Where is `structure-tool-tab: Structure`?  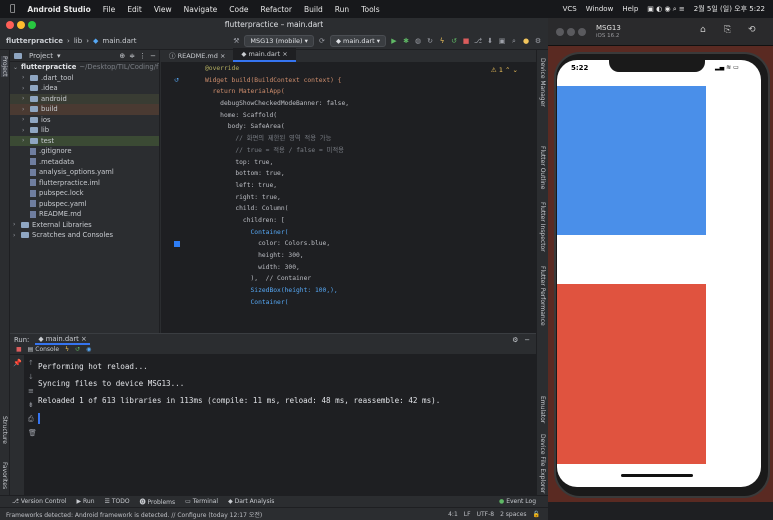
structure-tool-tab: Structure is located at coordinates (4, 430).